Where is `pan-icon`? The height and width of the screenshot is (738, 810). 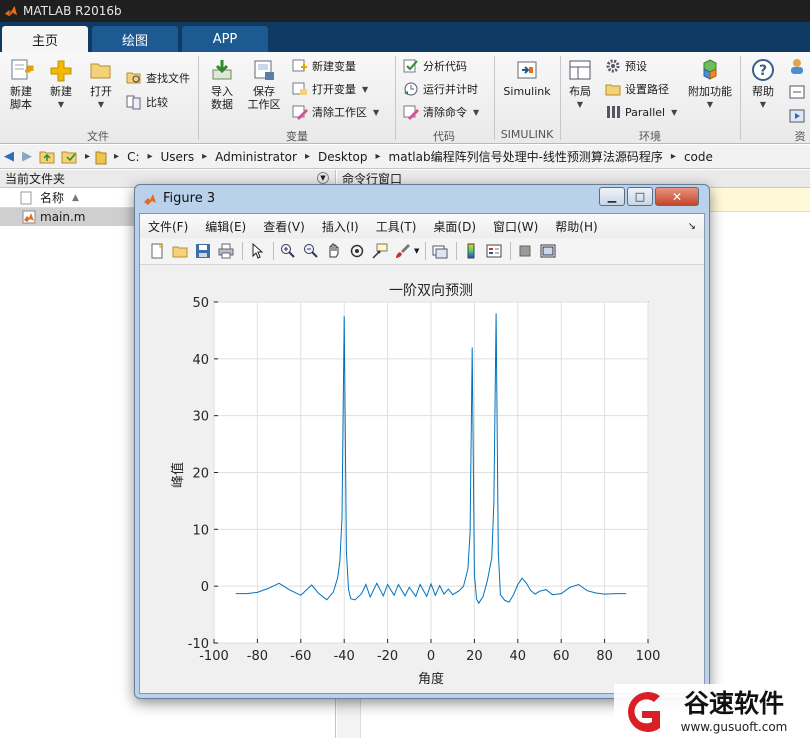
pan-icon is located at coordinates (334, 251).